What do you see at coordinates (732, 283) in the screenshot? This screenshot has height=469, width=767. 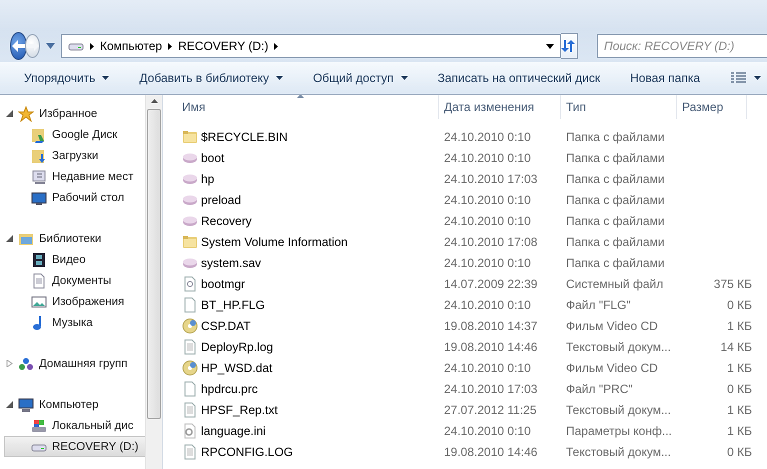 I see `size-cell-text: 375 КБ` at bounding box center [732, 283].